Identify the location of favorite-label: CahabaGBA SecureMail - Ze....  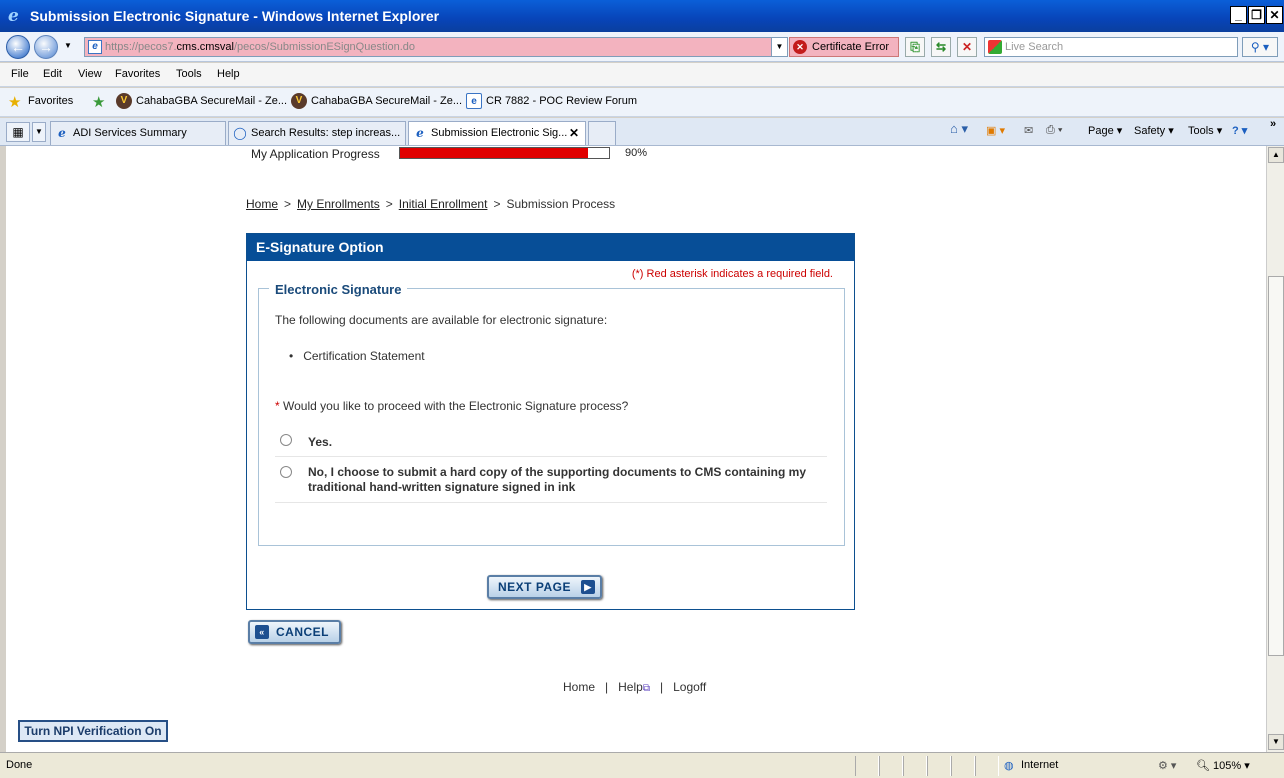
(387, 101).